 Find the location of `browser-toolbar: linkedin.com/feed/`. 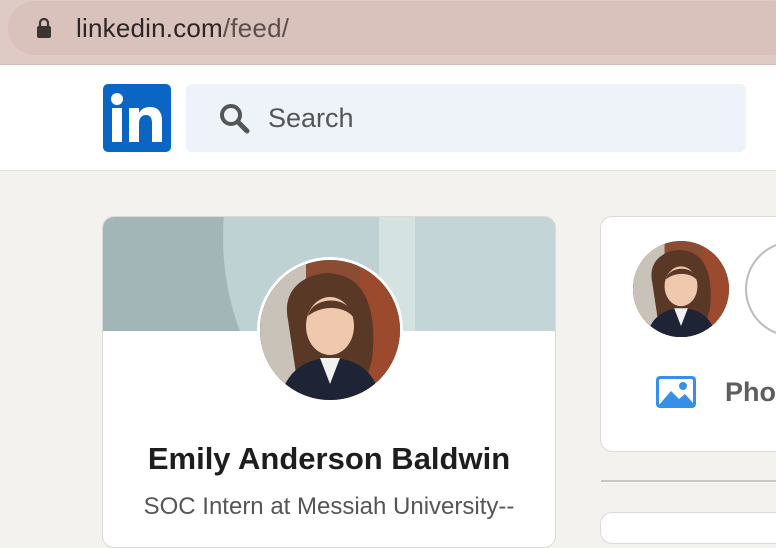

browser-toolbar: linkedin.com/feed/ is located at coordinates (388, 32).